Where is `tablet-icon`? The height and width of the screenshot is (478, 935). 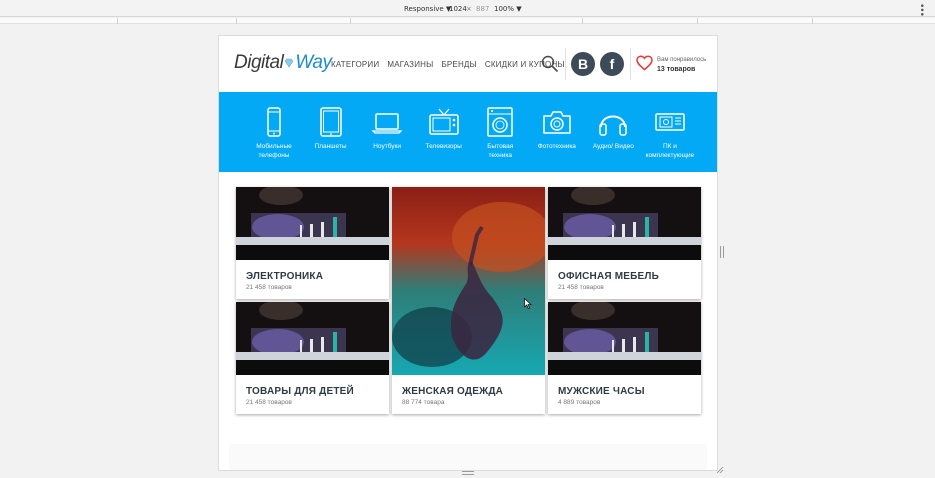 tablet-icon is located at coordinates (330, 122).